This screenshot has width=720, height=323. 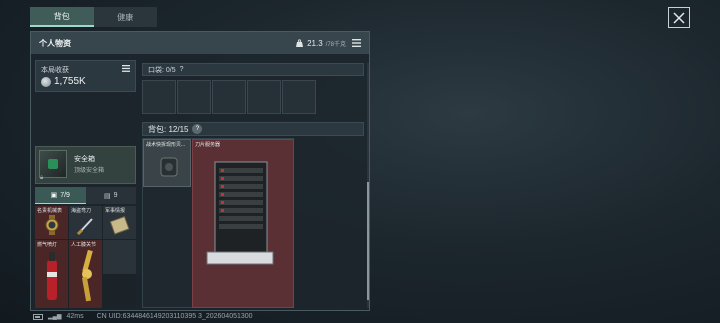 I want to click on box-icon: ▤, so click(x=107, y=196).